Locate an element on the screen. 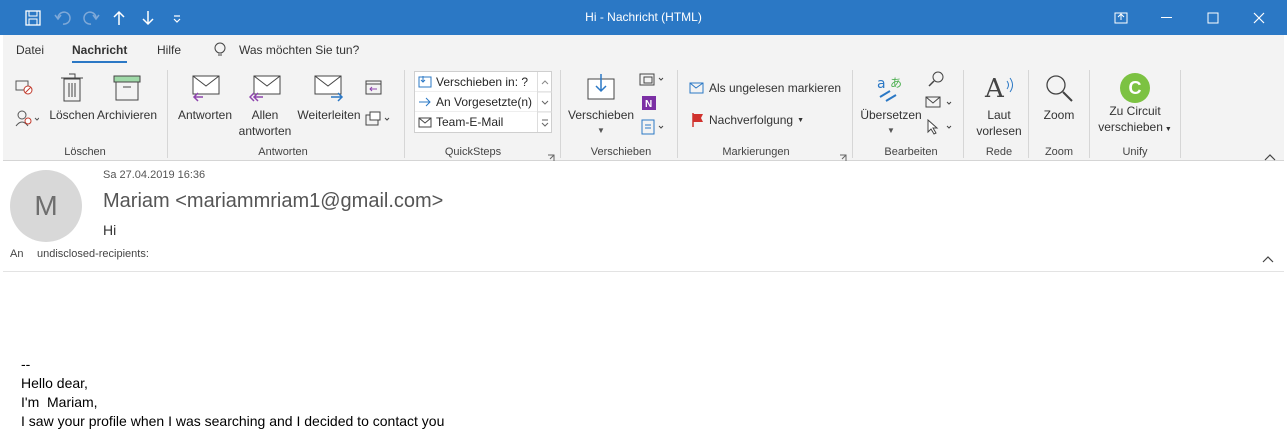  translate-button: aあ Übersetzen ▼ is located at coordinates (891, 106).